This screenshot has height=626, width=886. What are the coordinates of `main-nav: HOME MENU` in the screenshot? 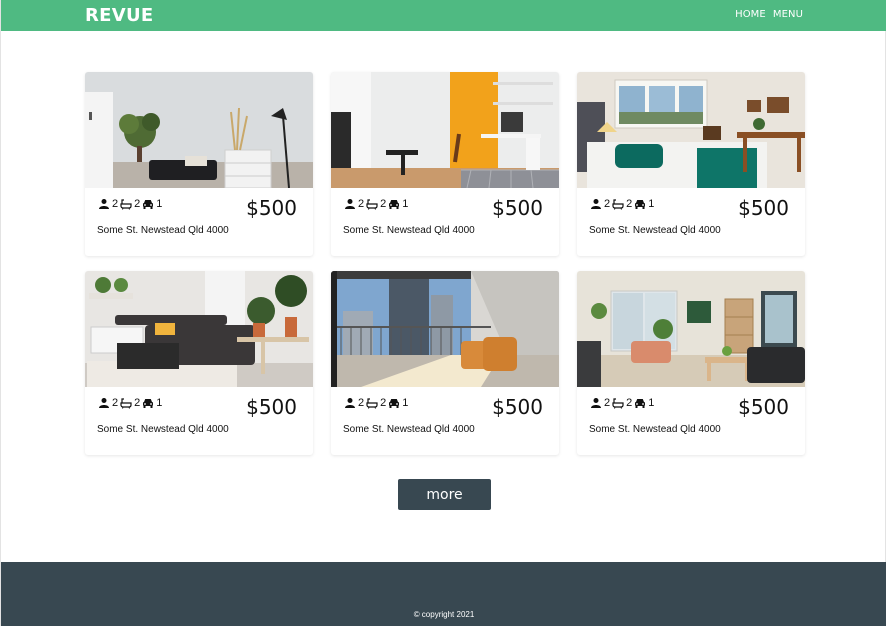 It's located at (769, 14).